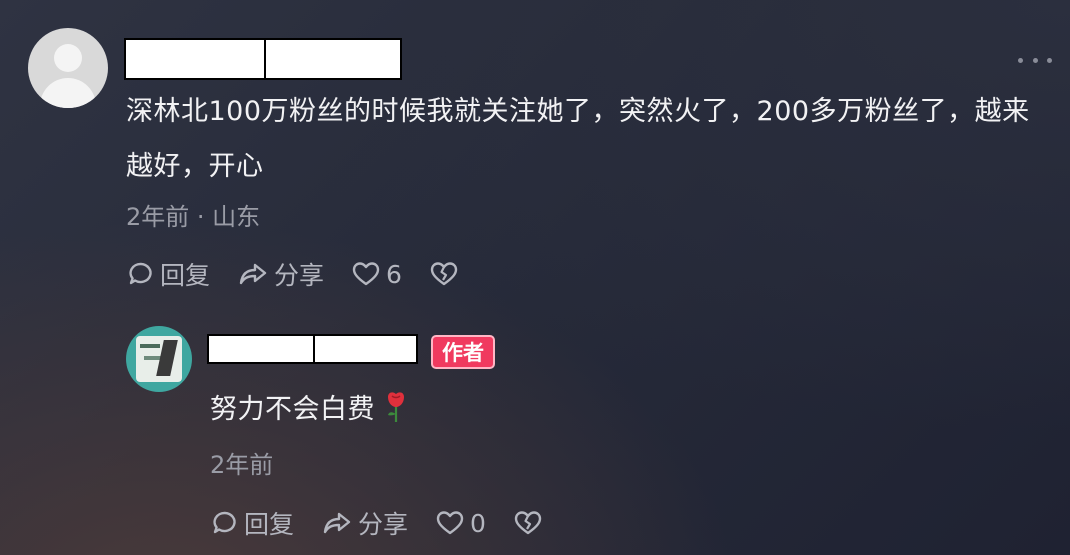  What do you see at coordinates (68, 58) in the screenshot?
I see `default-avatar-head` at bounding box center [68, 58].